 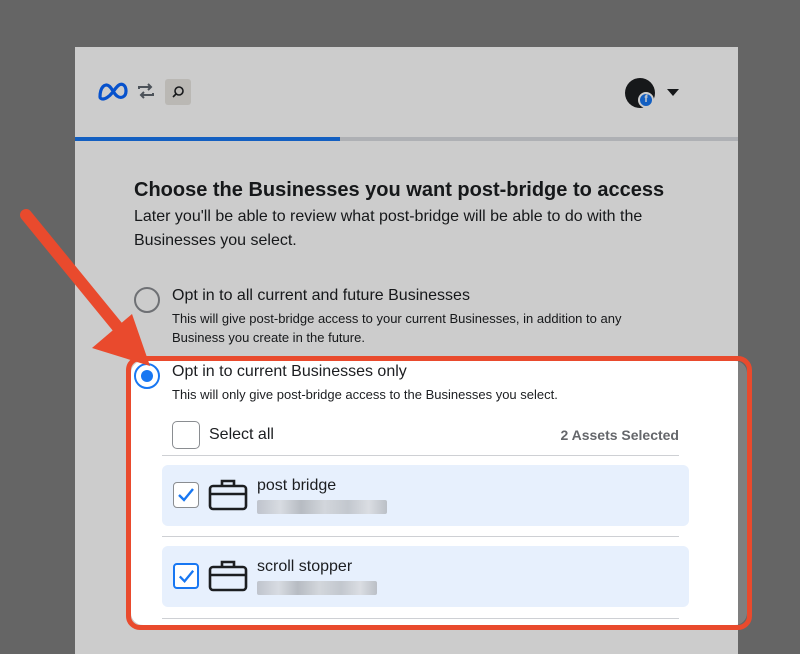 I want to click on swap-arrows-icon, so click(x=146, y=91).